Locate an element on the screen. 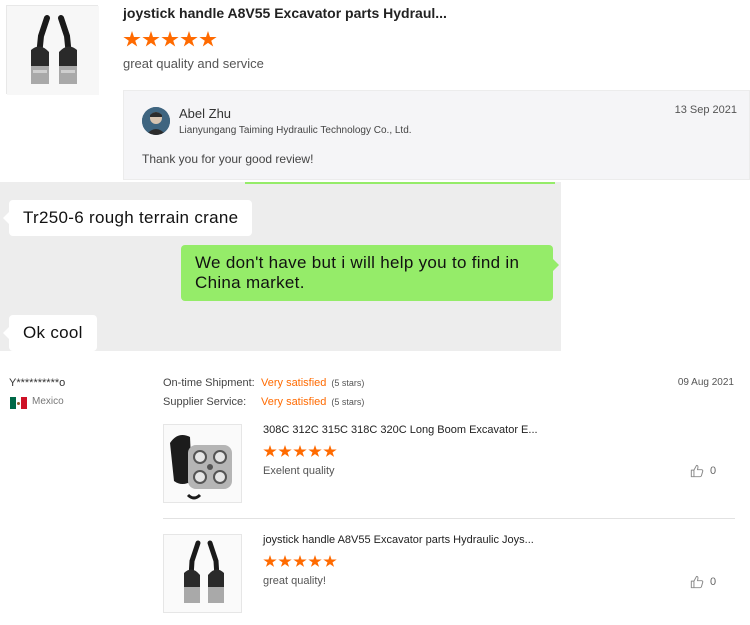 The image size is (750, 625). supplier-service-rating: Supplier Service: Very satisfied (5 stars) is located at coordinates (263, 402).